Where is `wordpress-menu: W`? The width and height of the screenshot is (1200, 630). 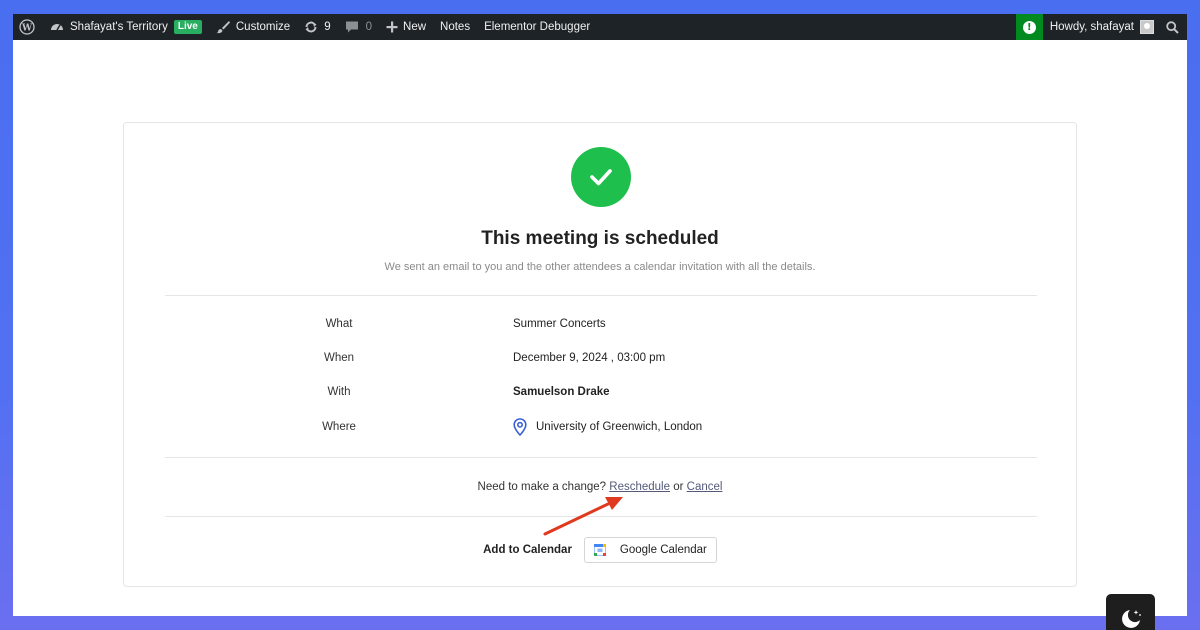 wordpress-menu: W is located at coordinates (28, 27).